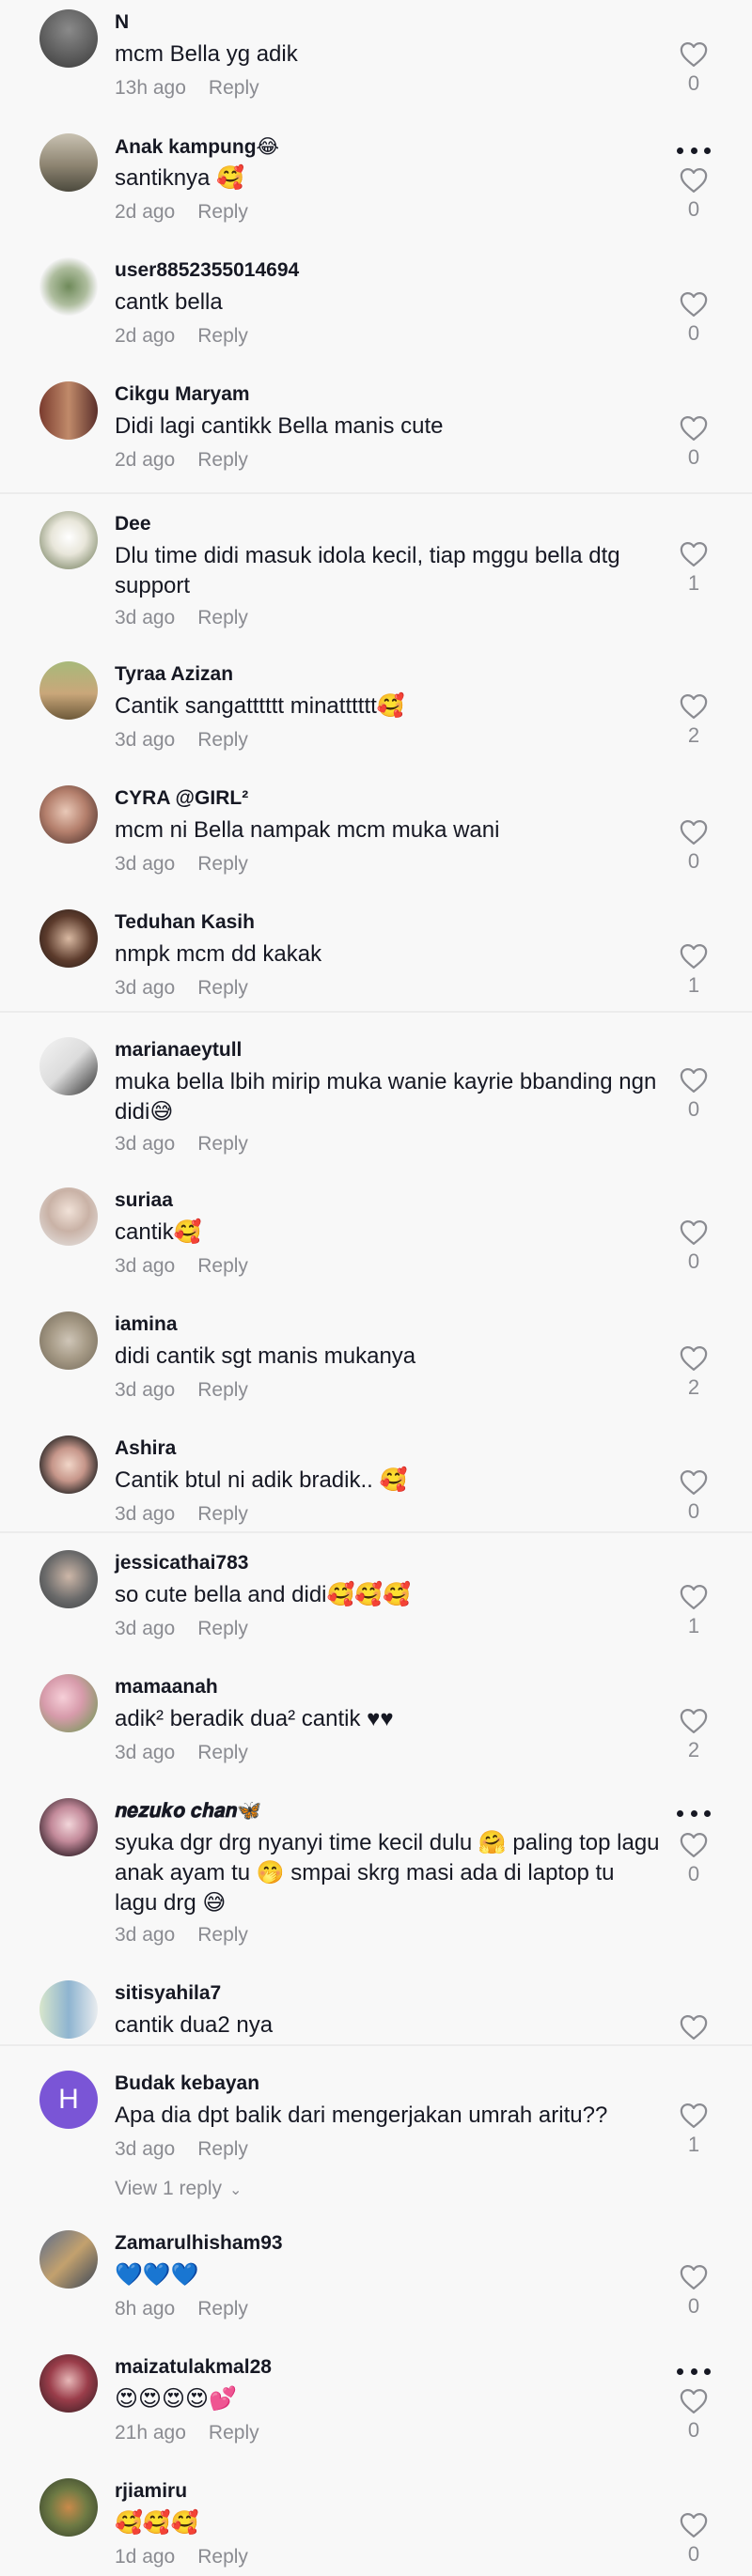 This screenshot has width=752, height=2576. Describe the element at coordinates (68, 2100) in the screenshot. I see `avatar: H` at that location.